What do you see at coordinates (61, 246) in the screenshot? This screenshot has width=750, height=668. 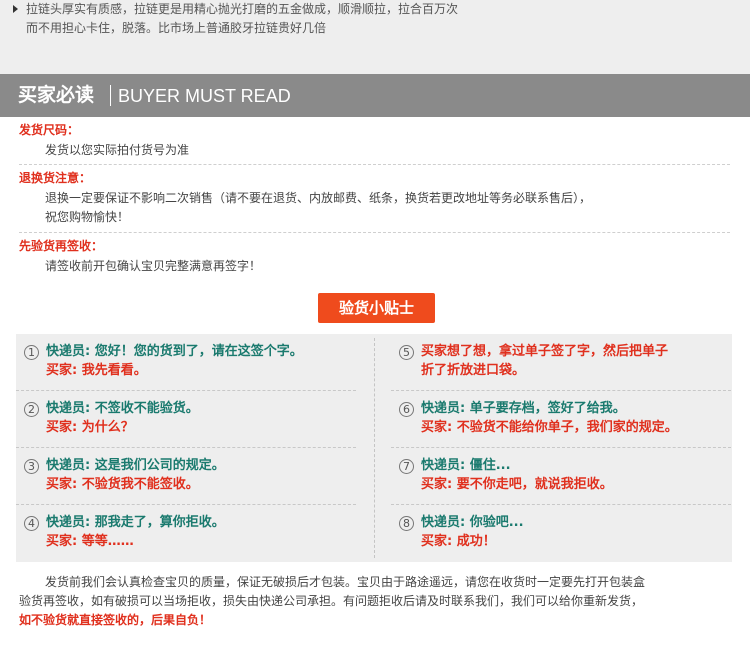 I see `notice-title: 先验货再签收：` at bounding box center [61, 246].